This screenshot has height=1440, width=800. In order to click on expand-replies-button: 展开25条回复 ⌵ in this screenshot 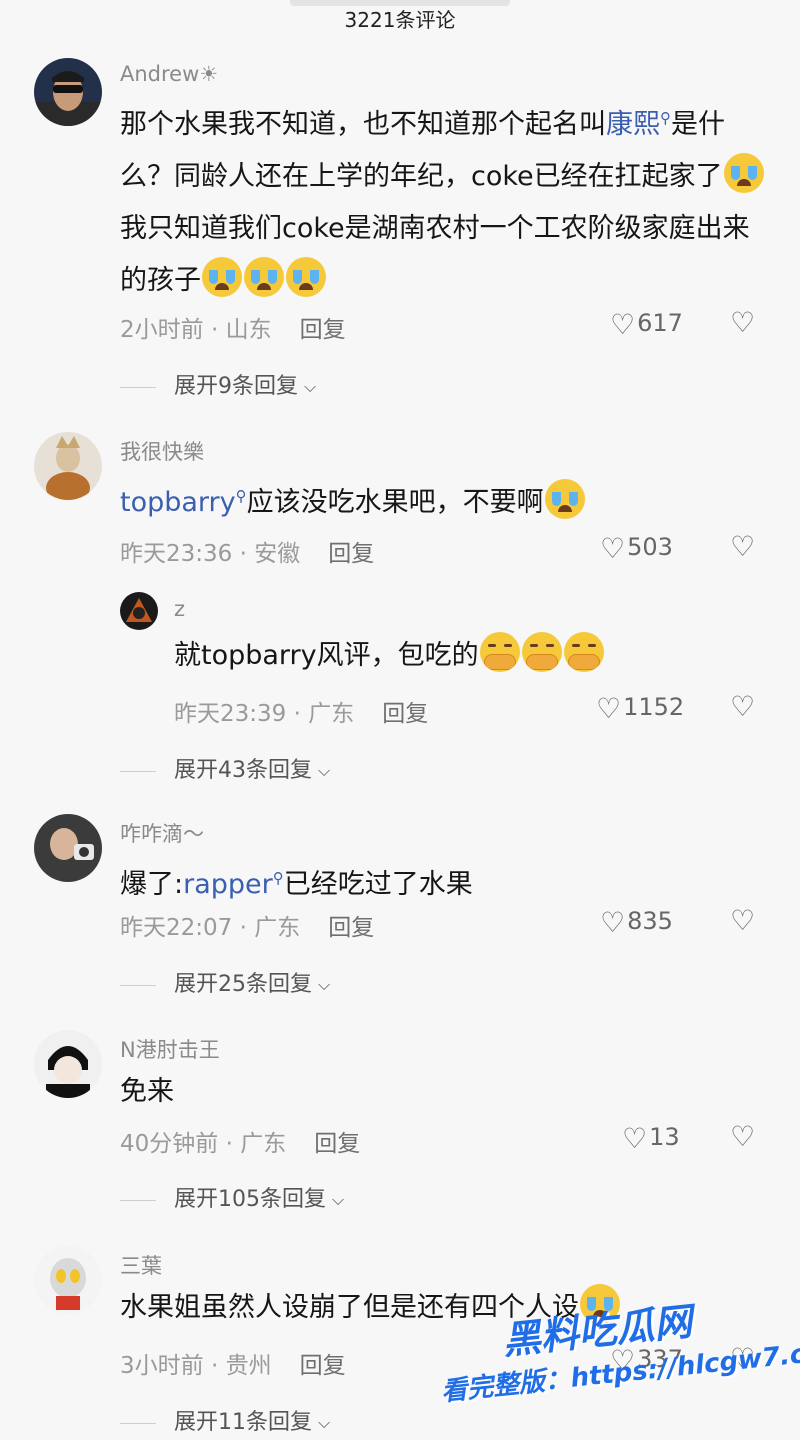, I will do `click(225, 982)`.